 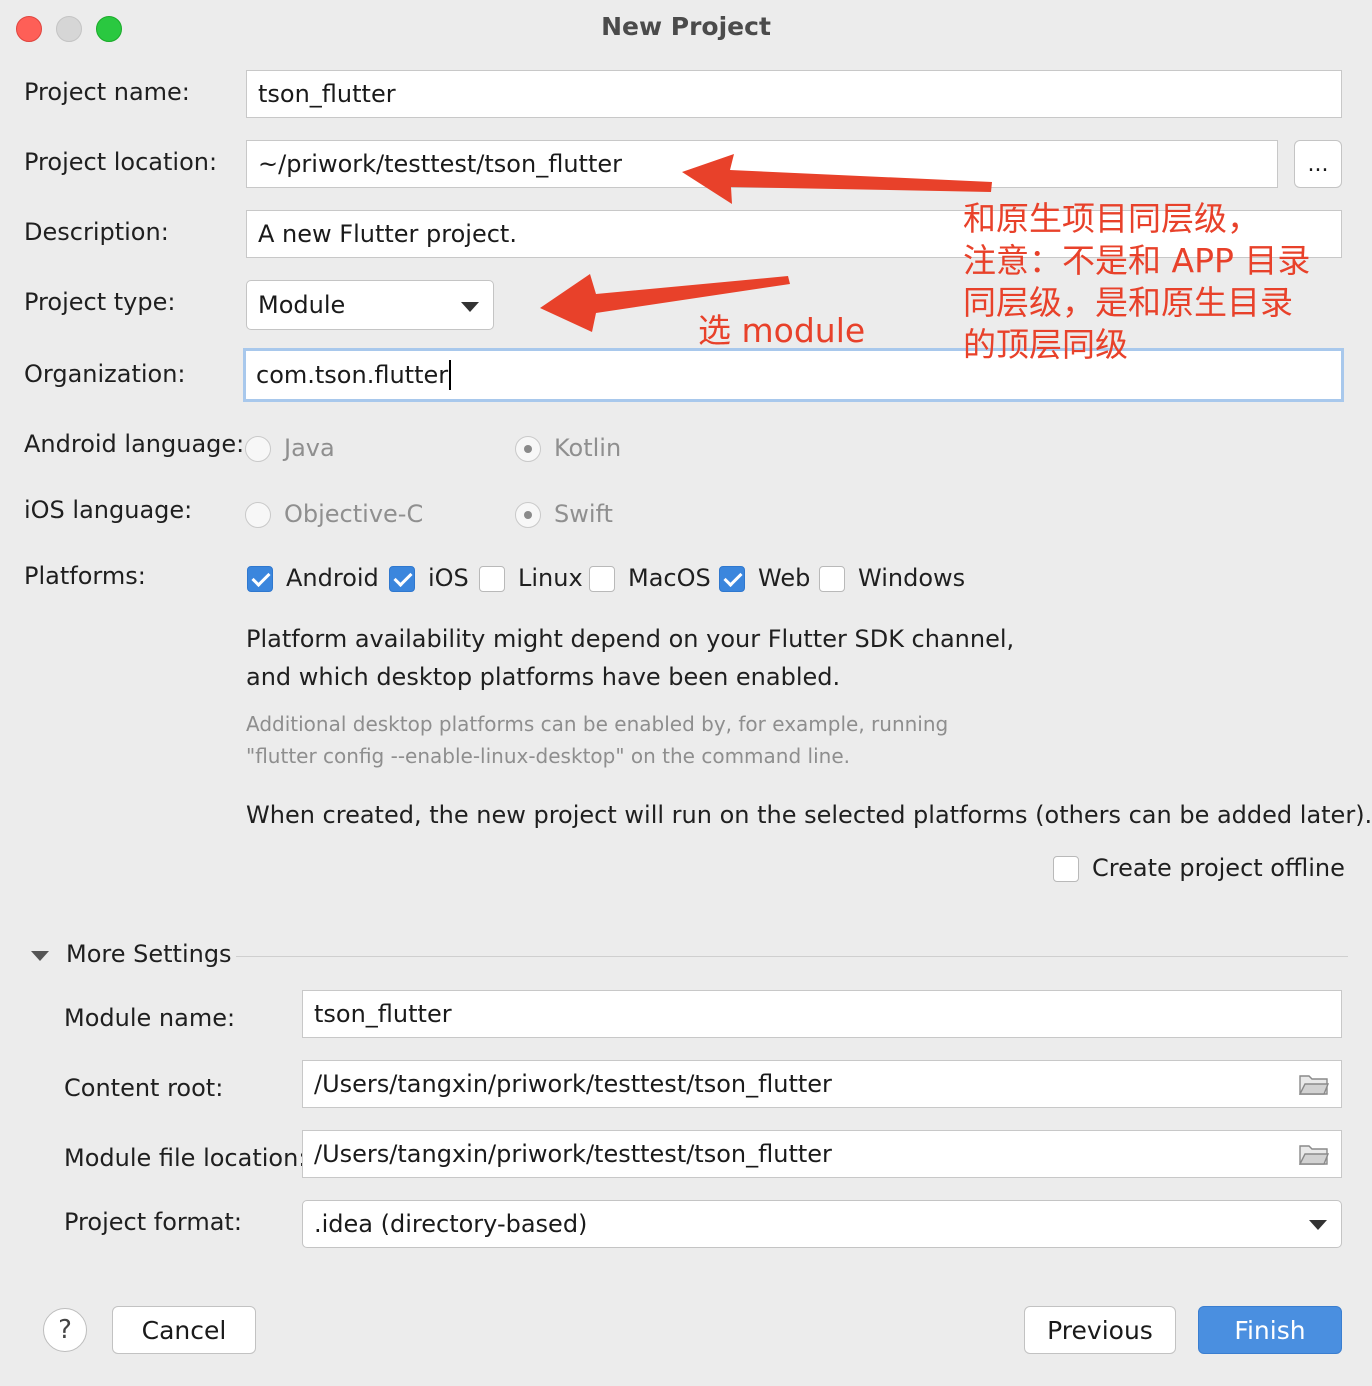 I want to click on annotation-arrows, so click(x=766, y=243).